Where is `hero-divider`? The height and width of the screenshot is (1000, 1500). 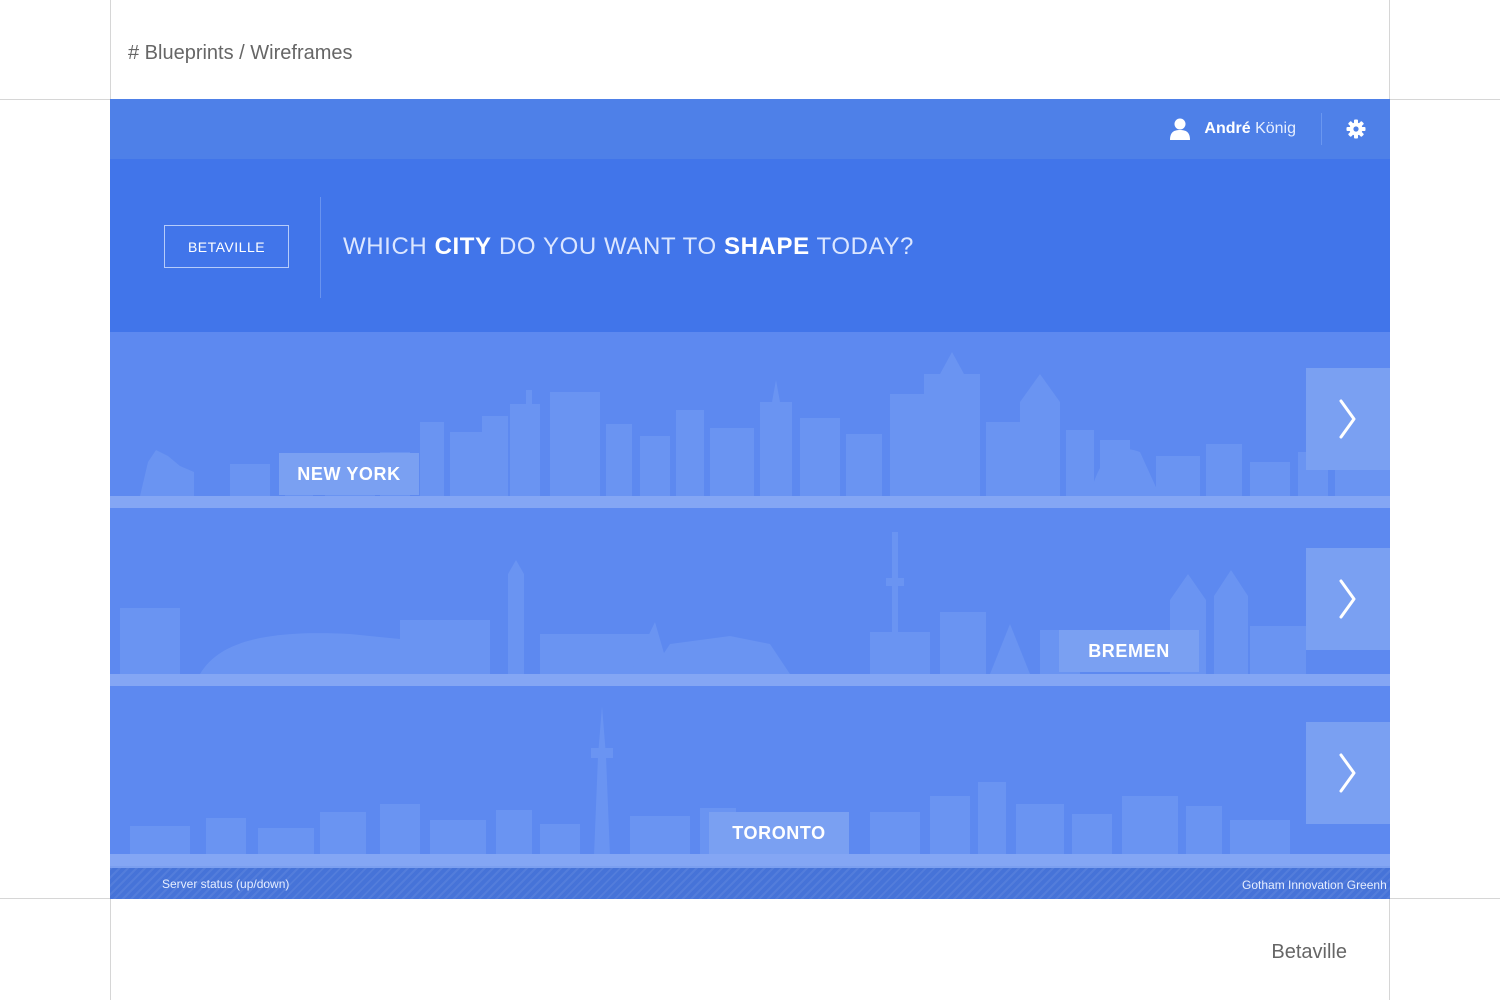 hero-divider is located at coordinates (320, 247).